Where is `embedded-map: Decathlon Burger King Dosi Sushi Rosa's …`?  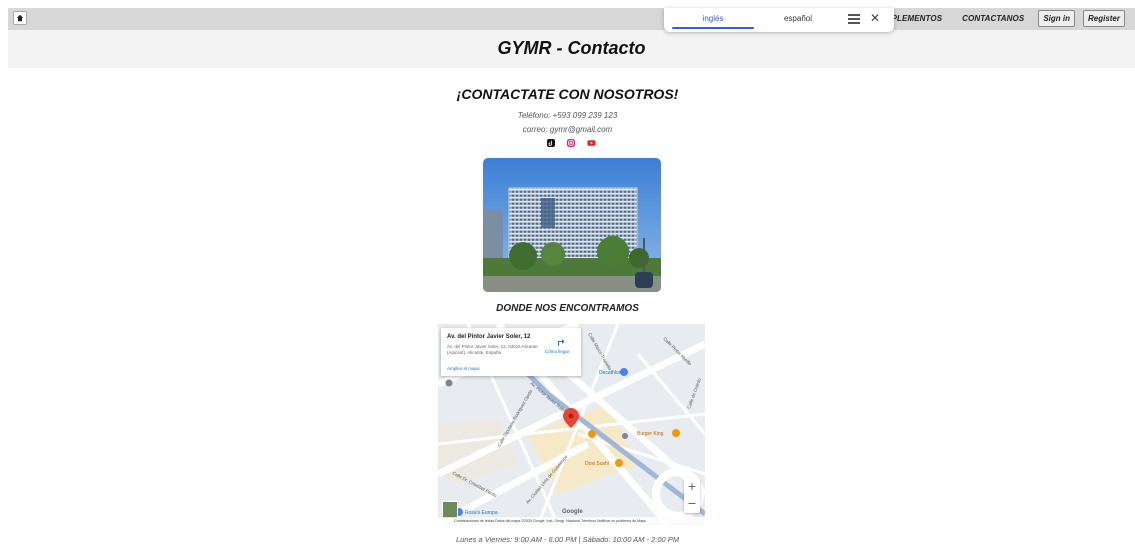 embedded-map: Decathlon Burger King Dosi Sushi Rosa's … is located at coordinates (571, 424).